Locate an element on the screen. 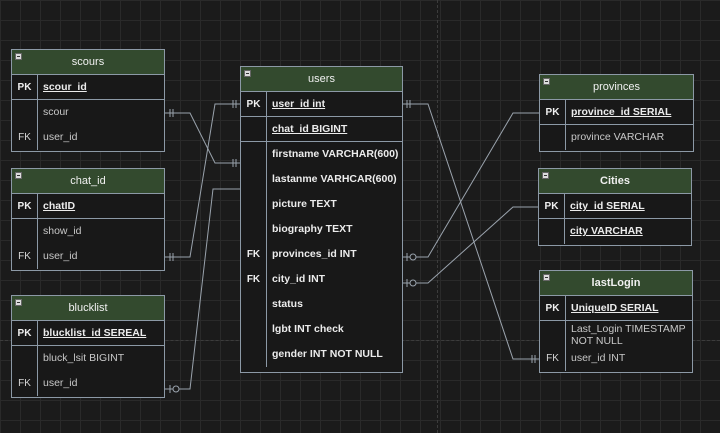  field-name: biography TEXT is located at coordinates (312, 229).